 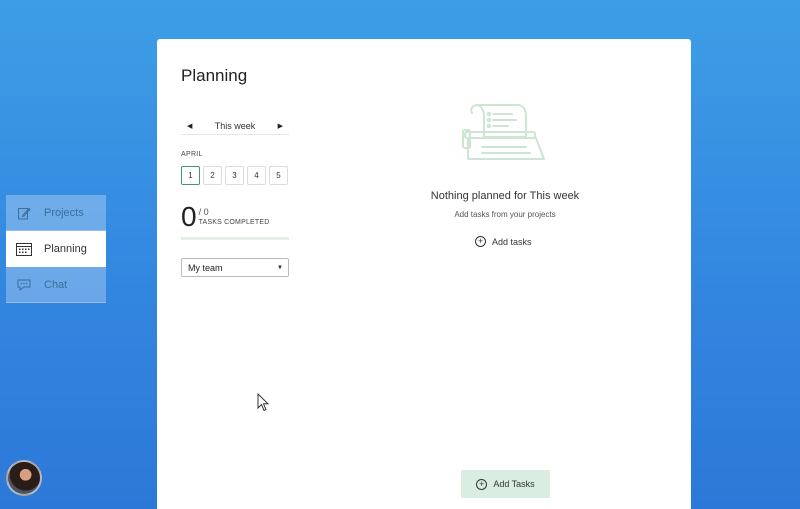 What do you see at coordinates (203, 212) in the screenshot?
I see `total-count: / 0` at bounding box center [203, 212].